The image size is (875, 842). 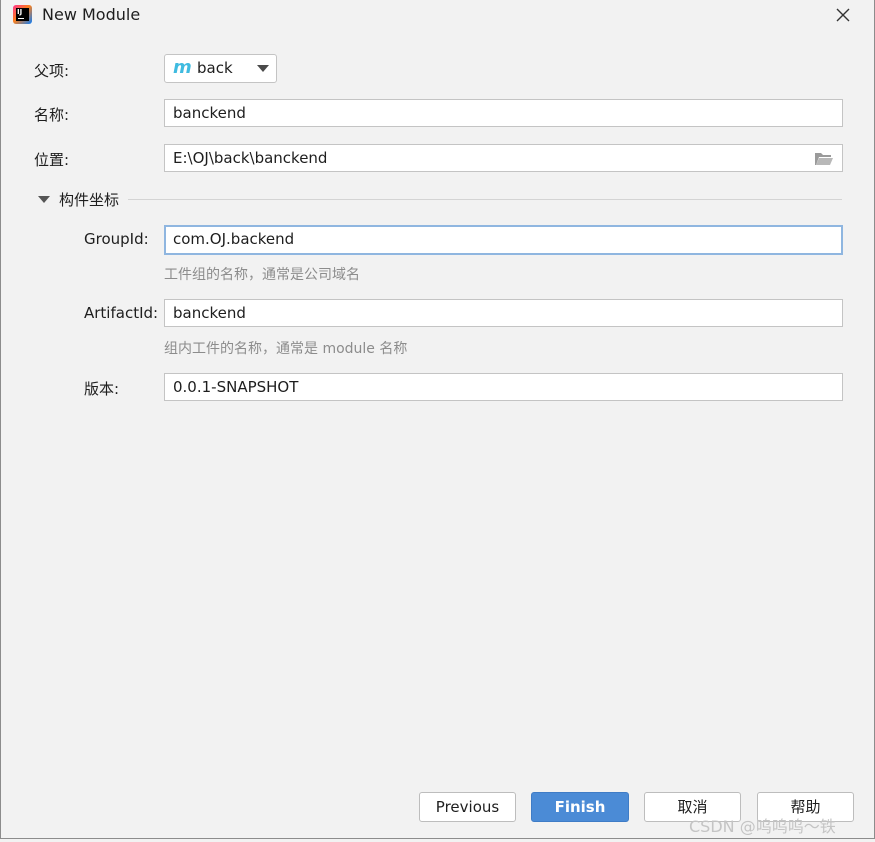 What do you see at coordinates (580, 807) in the screenshot?
I see `finish-button: Finish` at bounding box center [580, 807].